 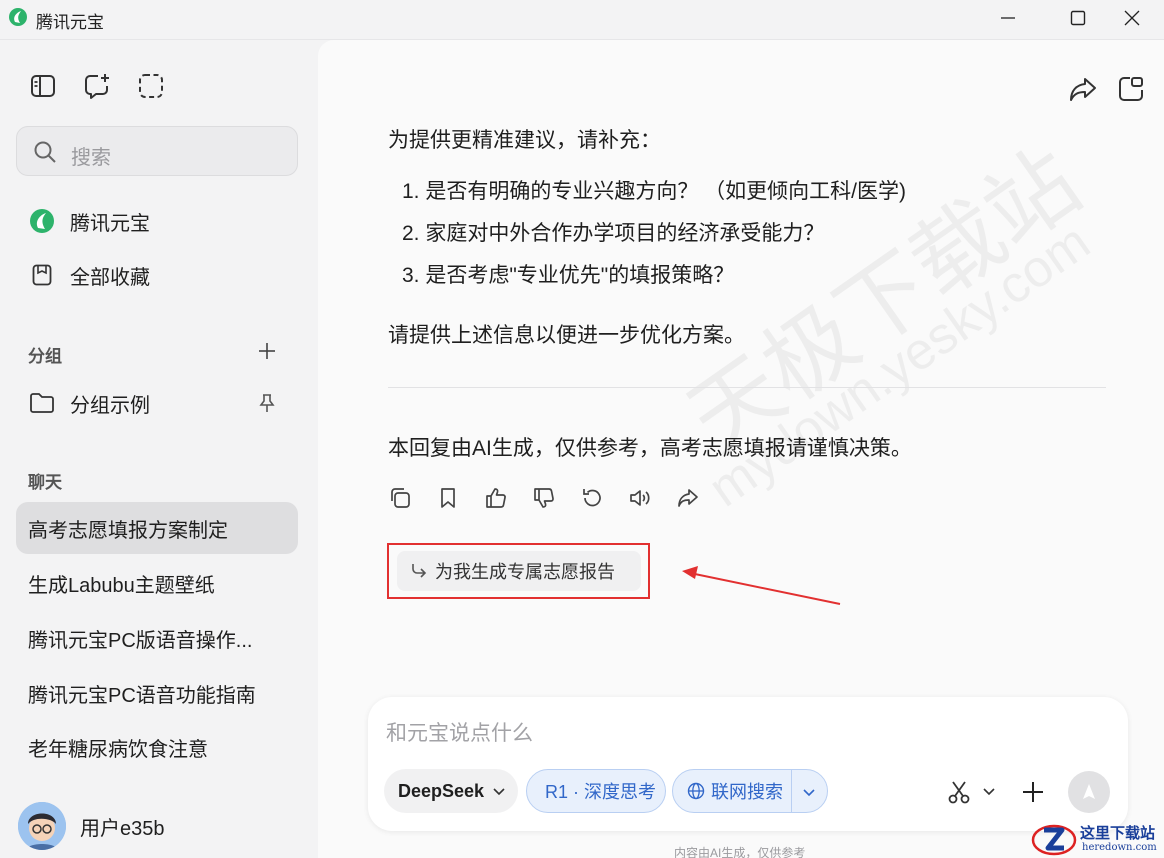 I want to click on sidebar-item-yuanbao: 腾讯元宝, so click(x=157, y=221).